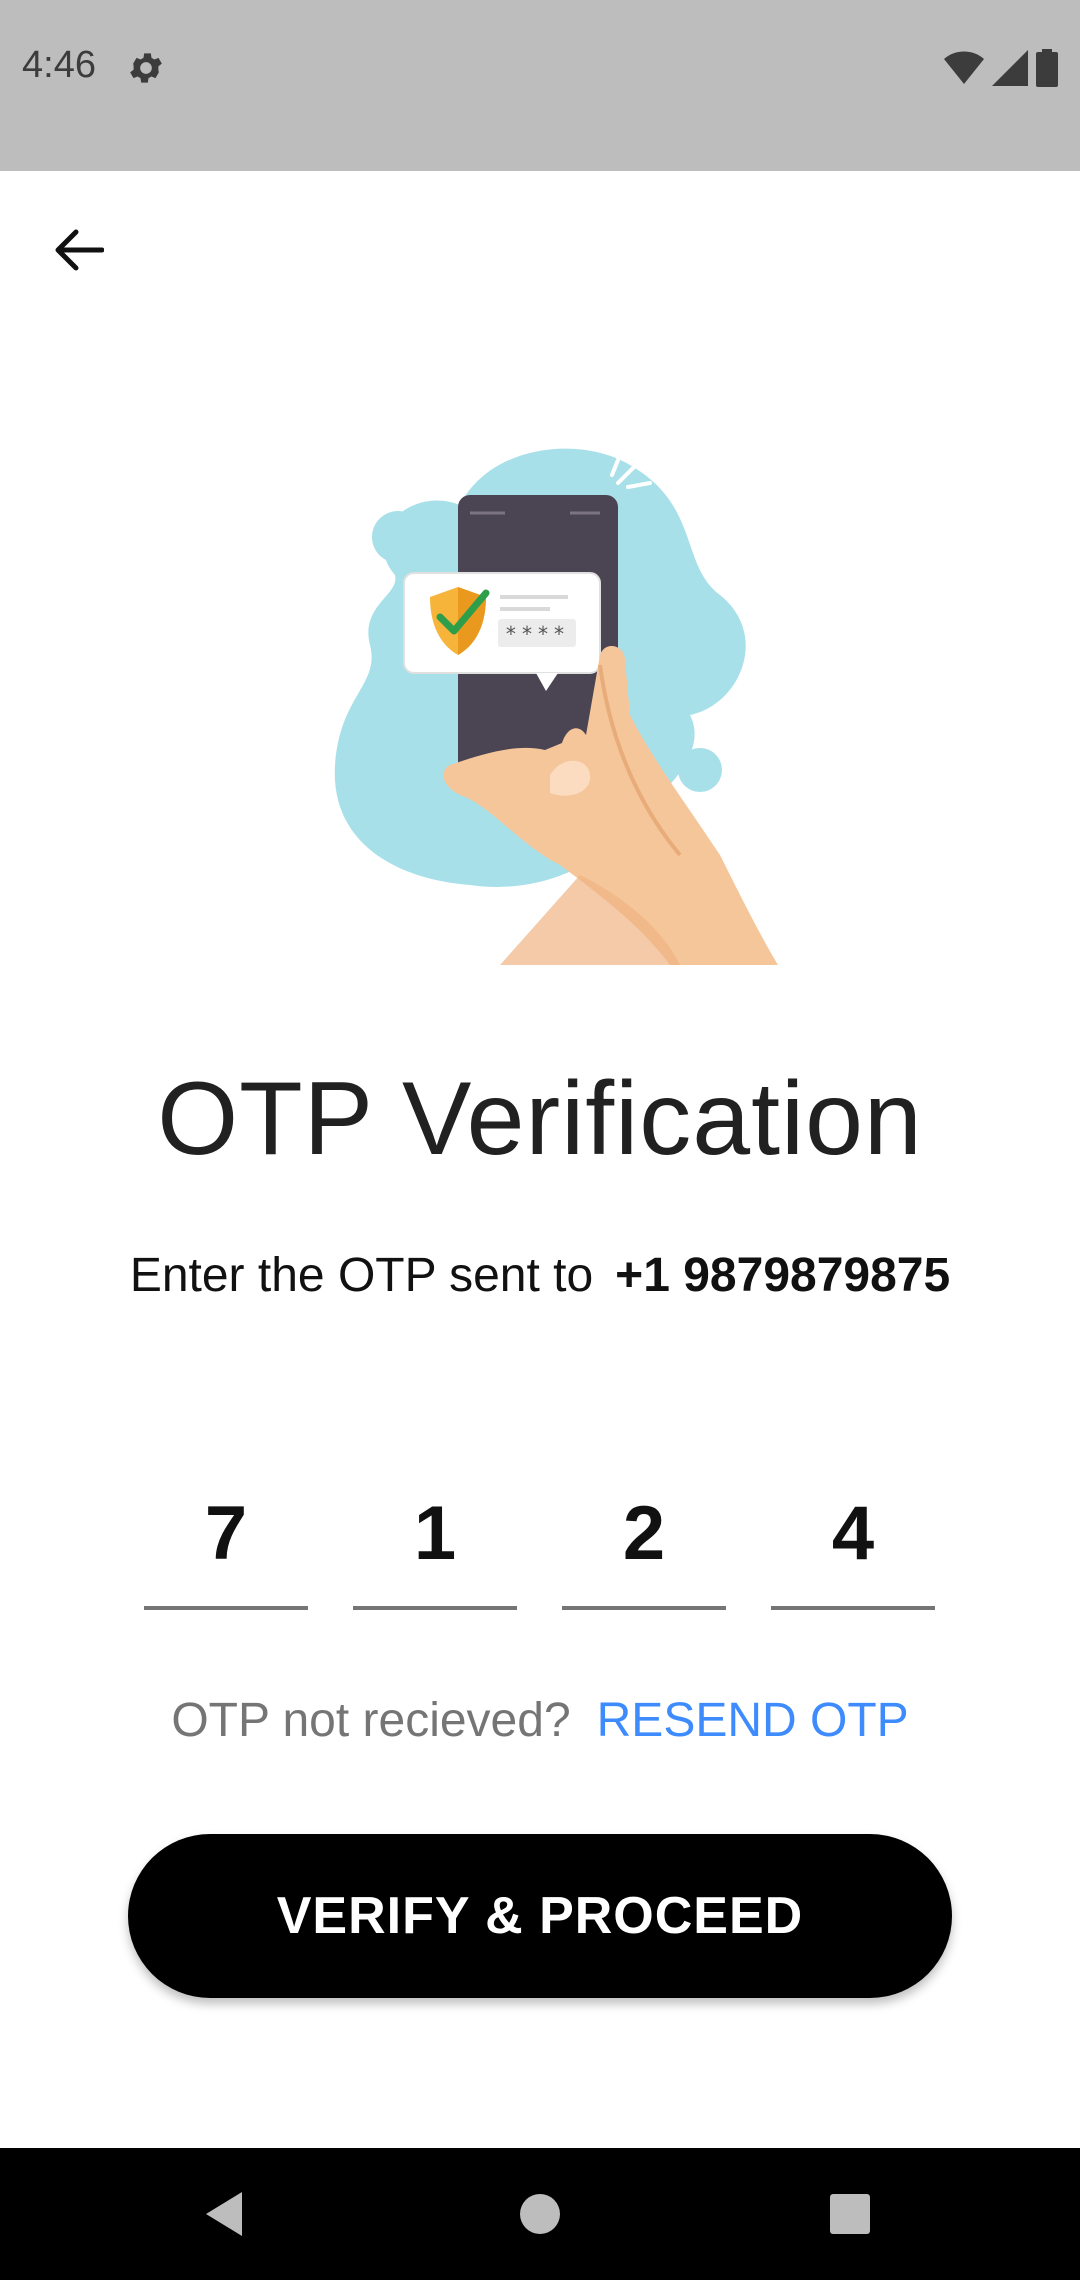 The height and width of the screenshot is (2280, 1080). I want to click on home-circle-icon, so click(540, 2214).